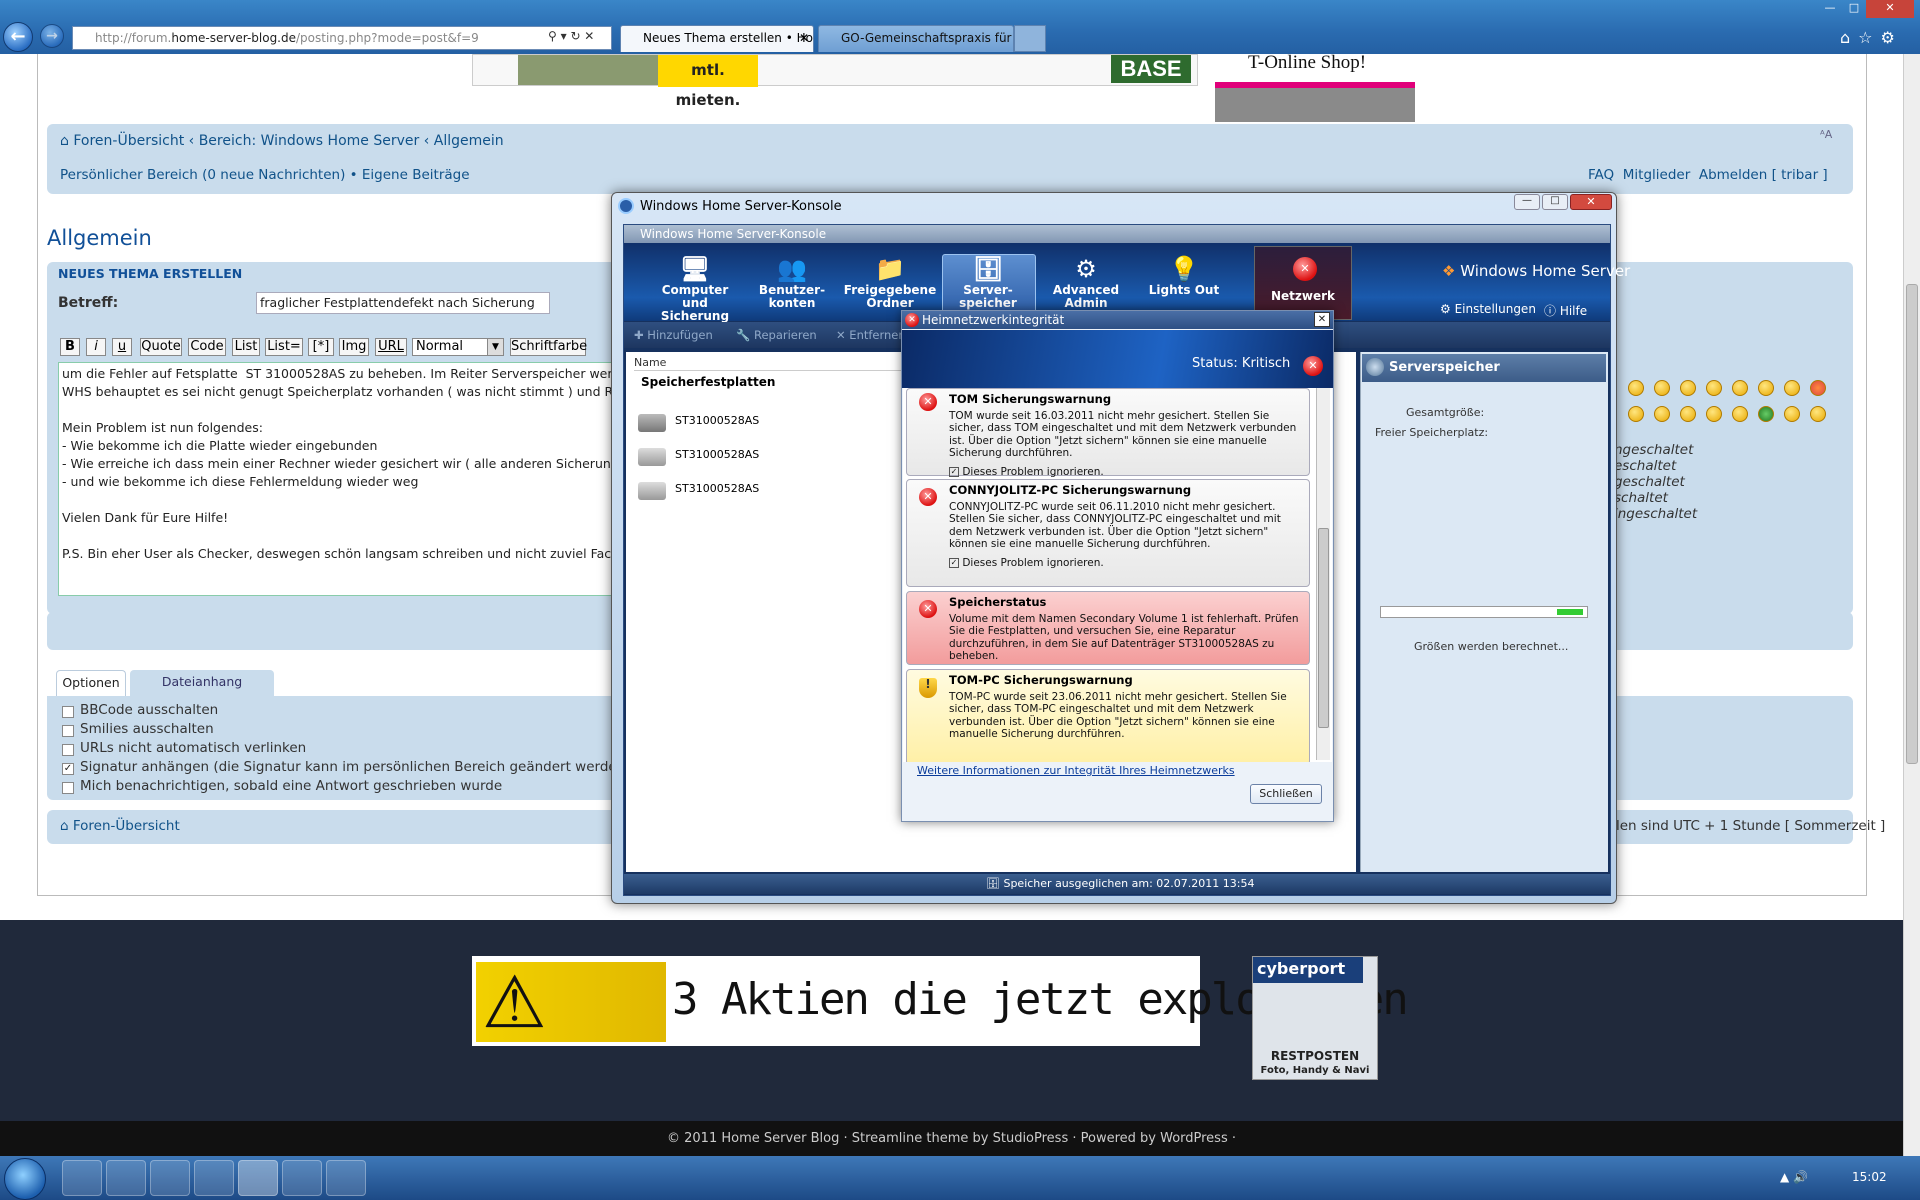 This screenshot has height=1200, width=1920. I want to click on font-color-button: Schriftfarbe, so click(548, 347).